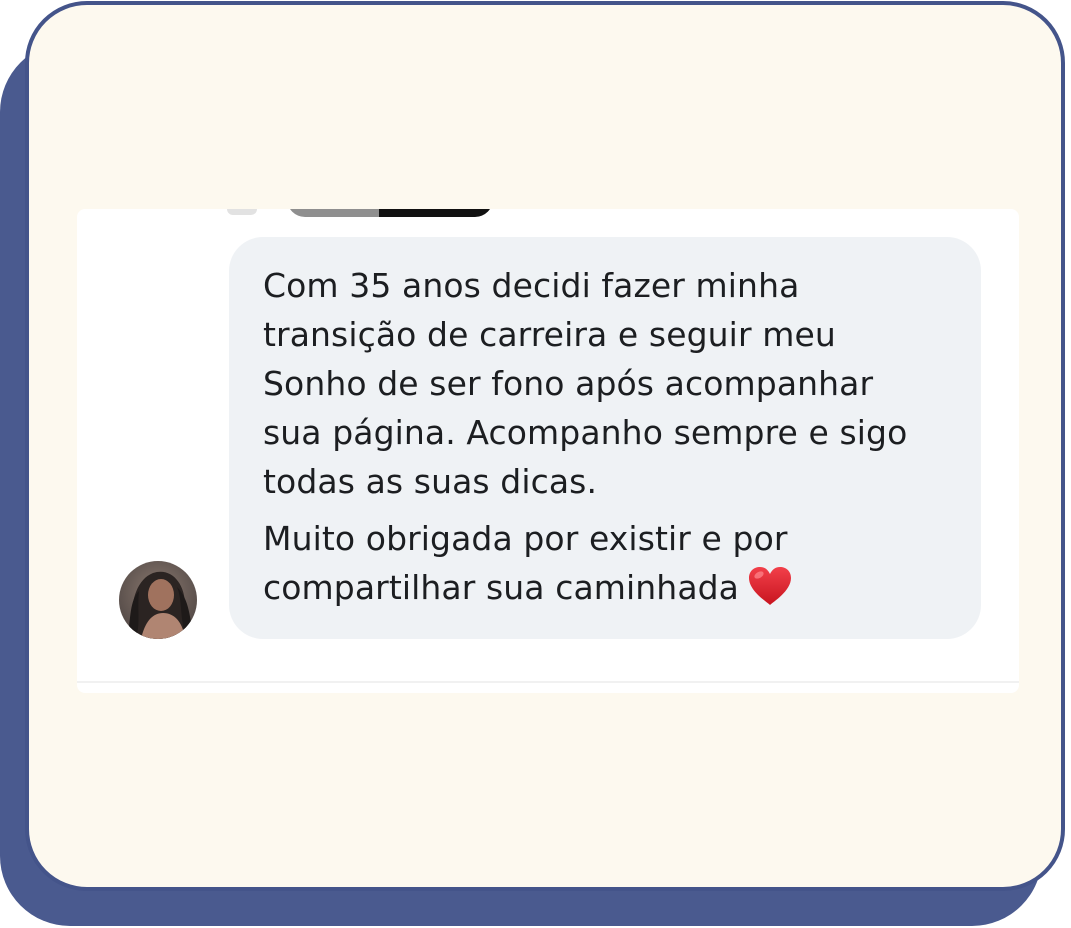 Image resolution: width=1071 pixels, height=928 pixels. I want to click on avatar, so click(158, 600).